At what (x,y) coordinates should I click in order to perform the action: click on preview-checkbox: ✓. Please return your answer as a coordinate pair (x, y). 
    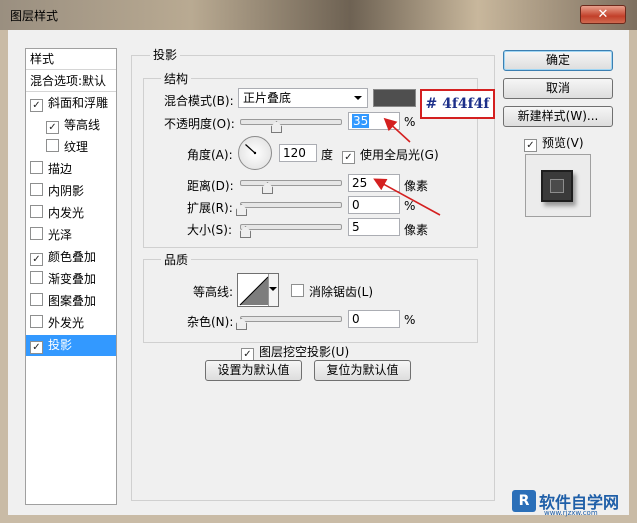
    Looking at the image, I should click on (530, 145).